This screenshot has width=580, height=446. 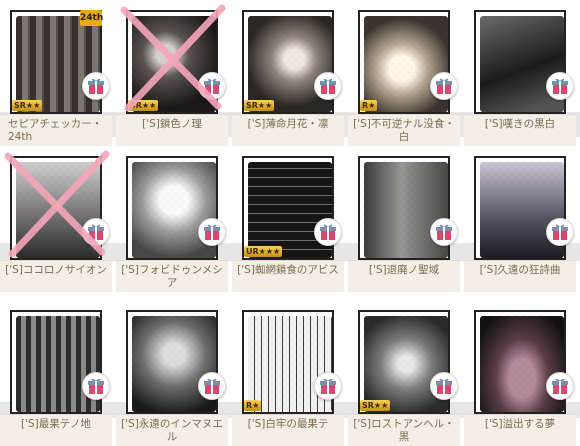 I want to click on card-title: ['S]ココロノサイオン, so click(x=56, y=276).